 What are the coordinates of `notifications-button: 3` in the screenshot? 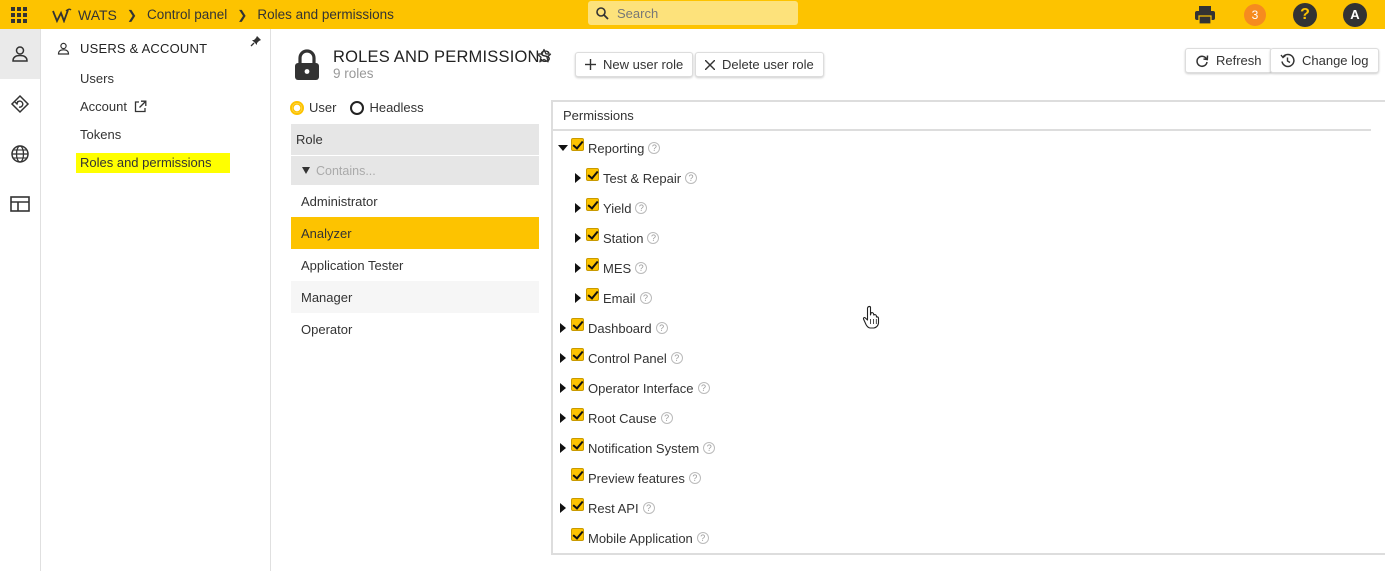 It's located at (1255, 15).